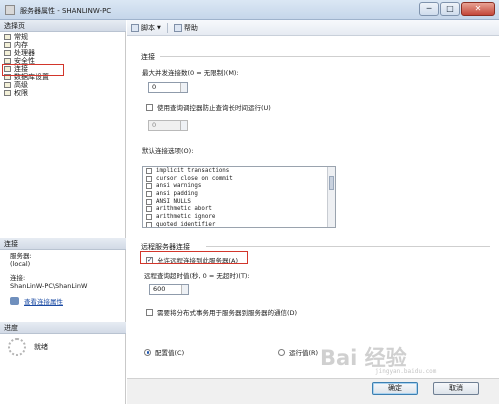  What do you see at coordinates (239, 171) in the screenshot?
I see `list-item: implicit transactions` at bounding box center [239, 171].